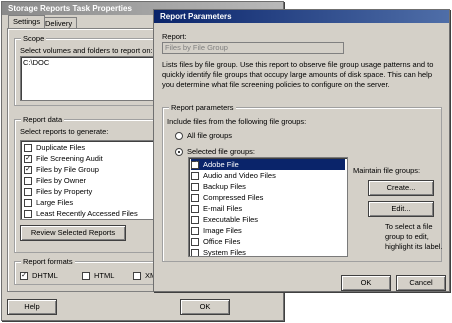 The height and width of the screenshot is (323, 452). Describe the element at coordinates (387, 170) in the screenshot. I see `maintain-file-groups-label: Maintain file groups:` at that location.